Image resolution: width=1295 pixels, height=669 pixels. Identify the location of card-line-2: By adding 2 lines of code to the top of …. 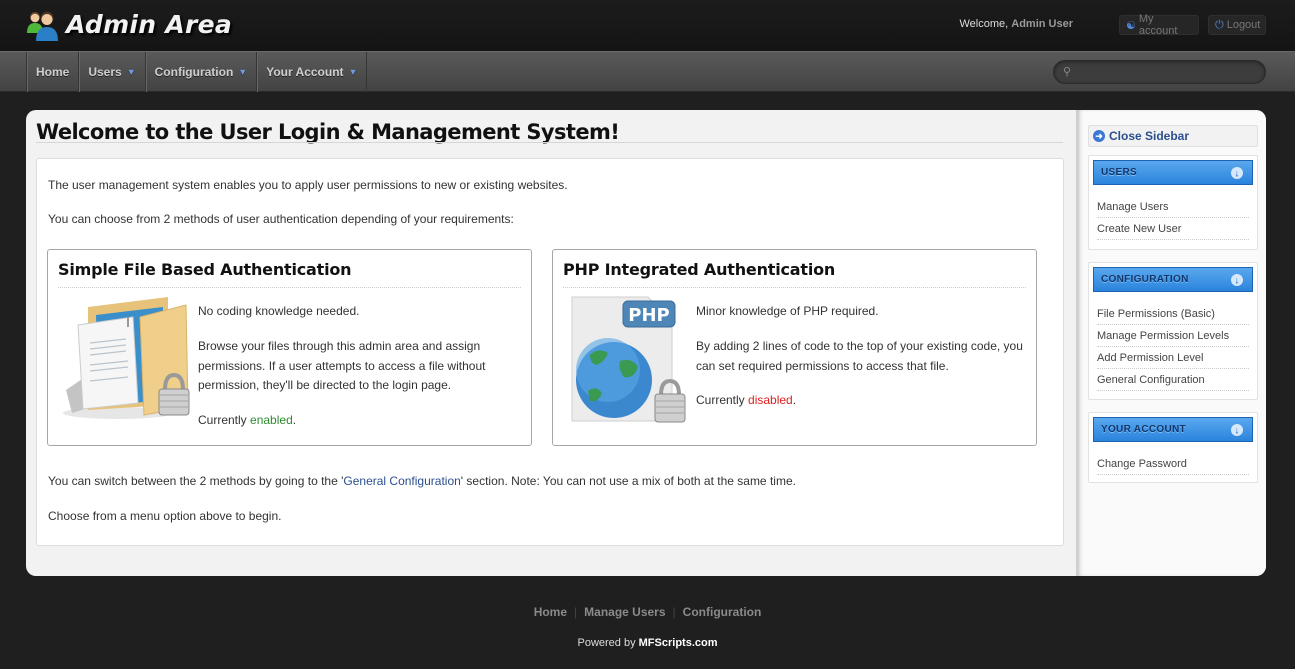
(859, 356).